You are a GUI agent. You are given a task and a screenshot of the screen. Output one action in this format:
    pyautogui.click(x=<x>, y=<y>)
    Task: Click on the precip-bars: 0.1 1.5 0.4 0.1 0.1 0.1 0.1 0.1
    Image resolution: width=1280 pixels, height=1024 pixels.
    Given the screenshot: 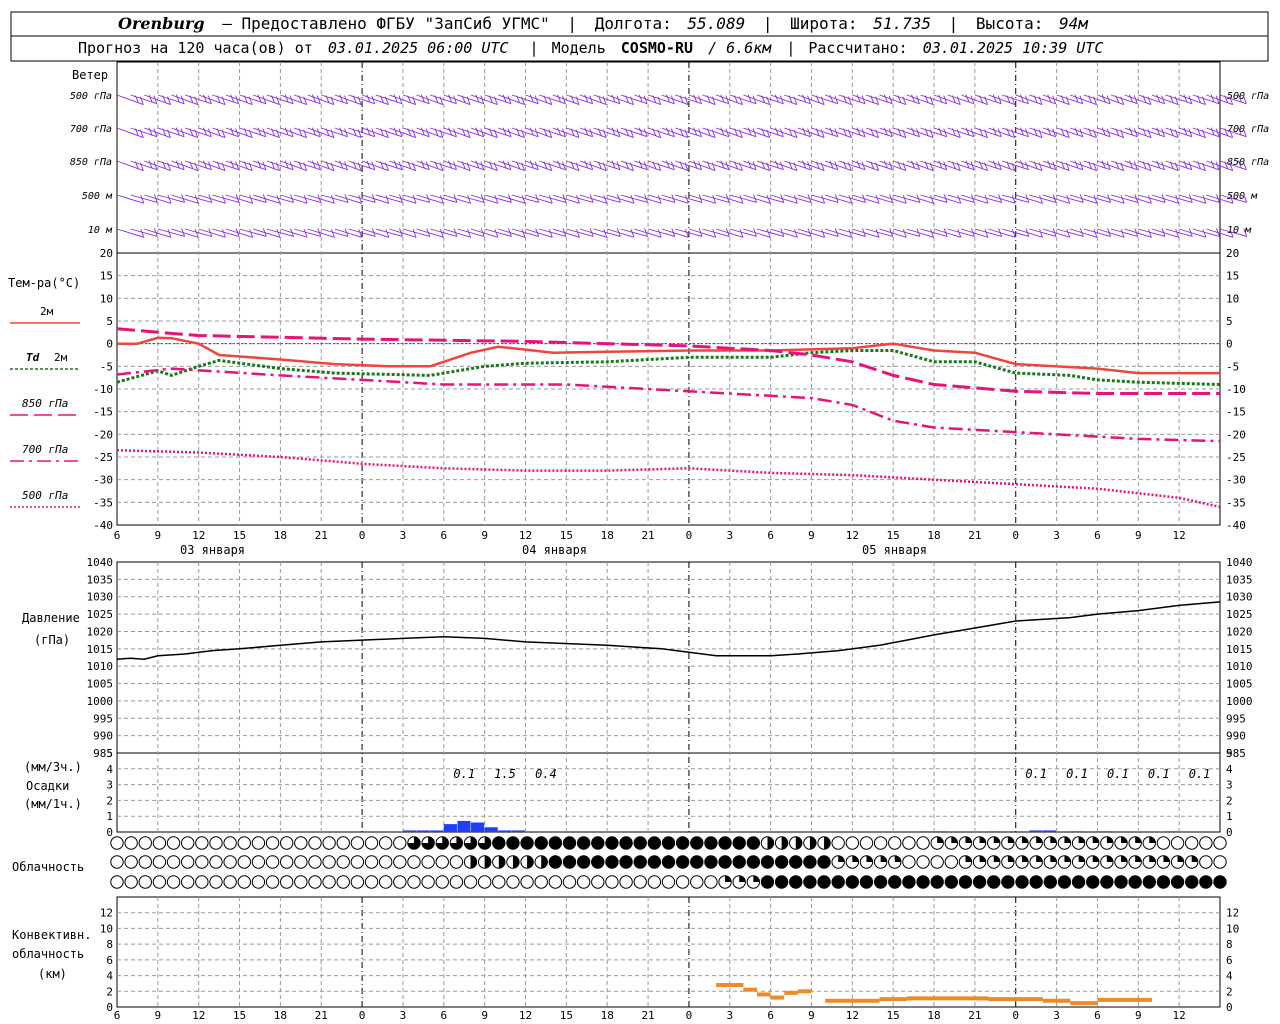 What is the action you would take?
    pyautogui.click(x=806, y=799)
    